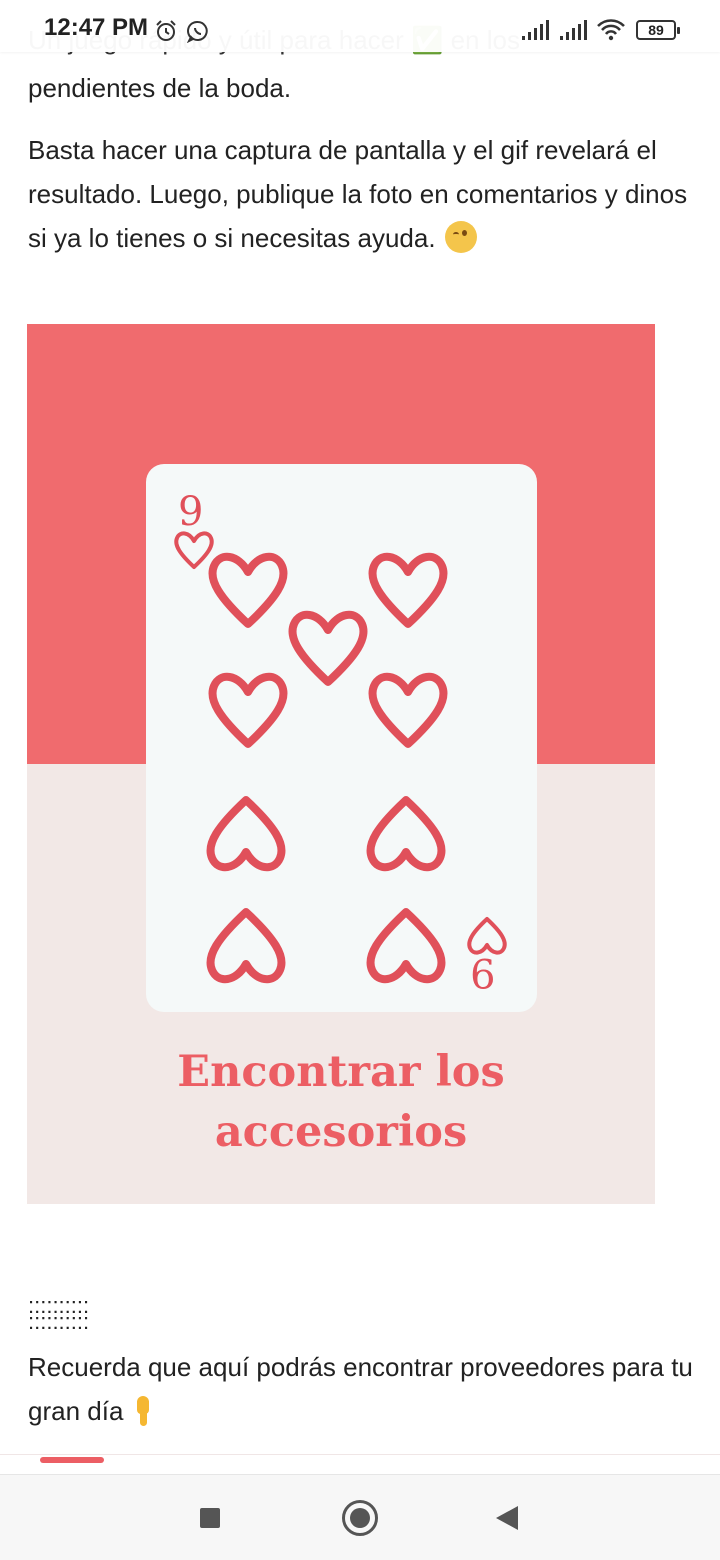  What do you see at coordinates (360, 1464) in the screenshot?
I see `bottom-tab-bar` at bounding box center [360, 1464].